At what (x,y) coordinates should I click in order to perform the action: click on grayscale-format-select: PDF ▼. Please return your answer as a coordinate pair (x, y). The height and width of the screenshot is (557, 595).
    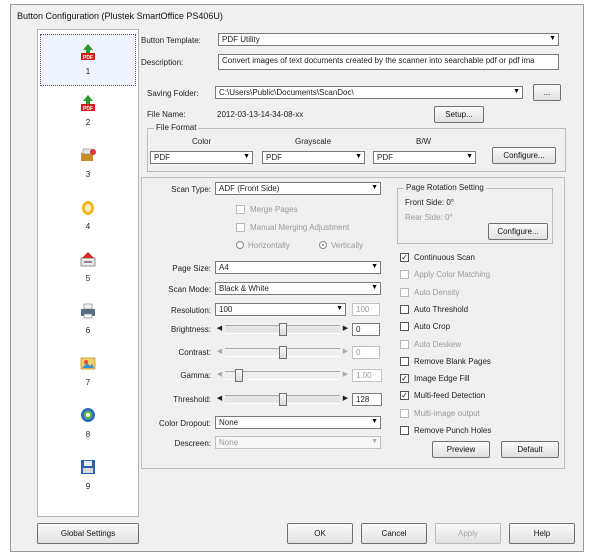
    Looking at the image, I should click on (313, 157).